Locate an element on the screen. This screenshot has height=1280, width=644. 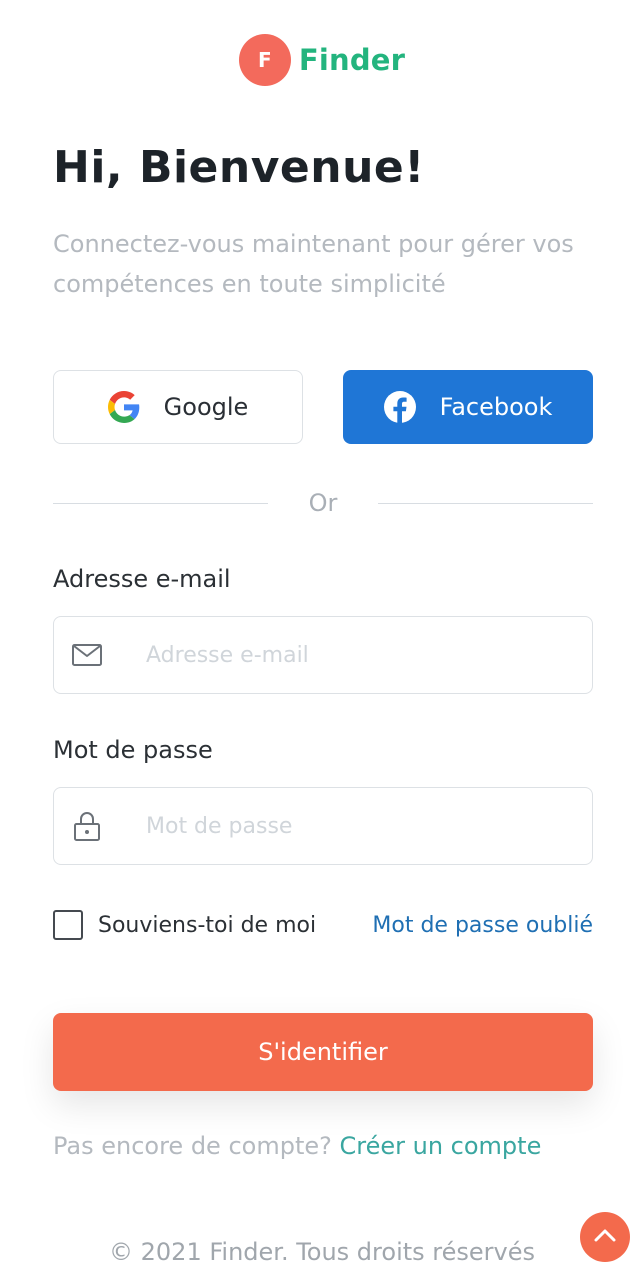
divider-text: Or is located at coordinates (323, 503).